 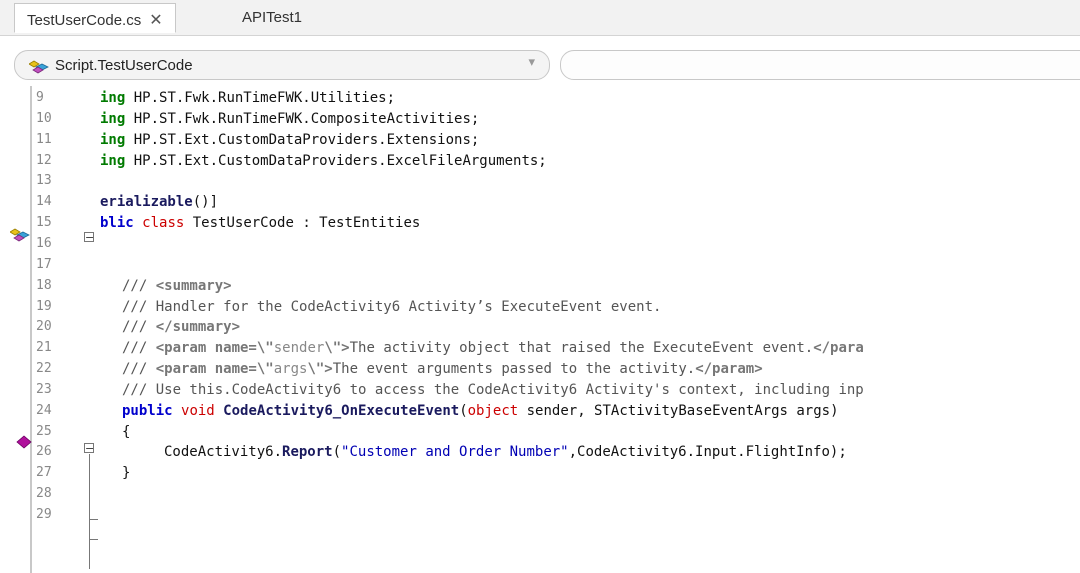 I want to click on code-line: 29, so click(x=540, y=515).